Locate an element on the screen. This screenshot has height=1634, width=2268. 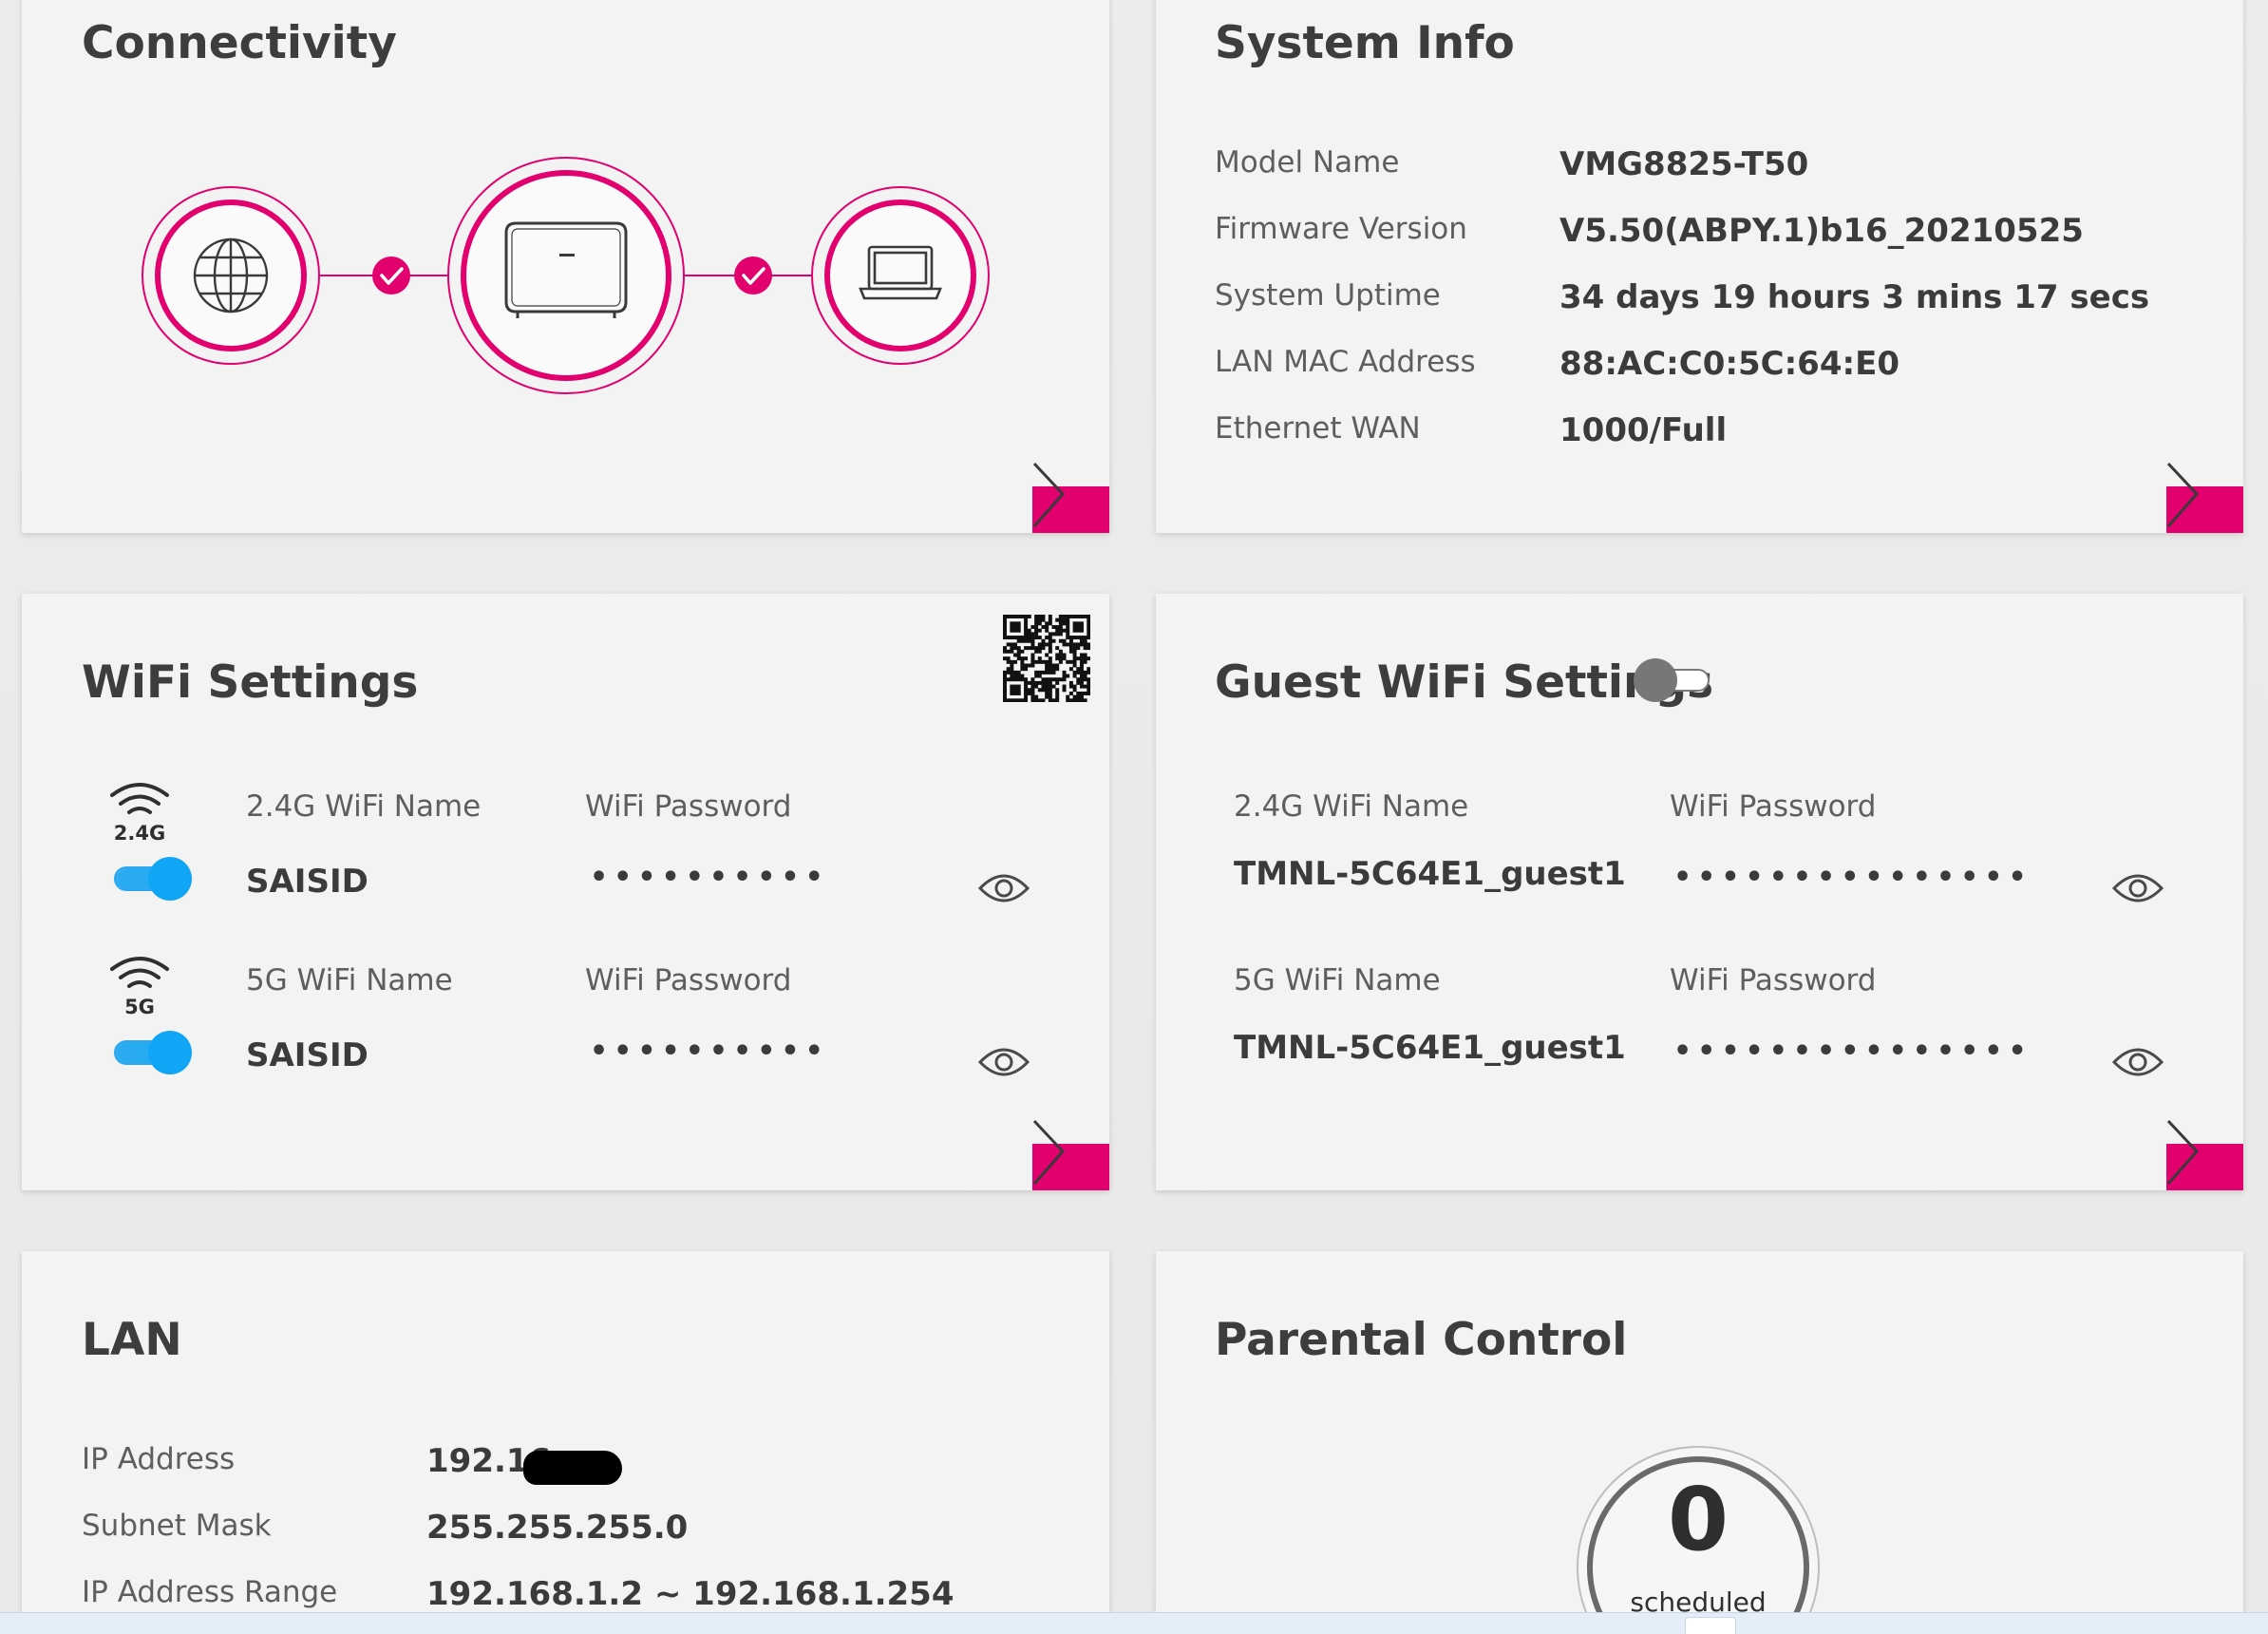
guest-24g-password-label: WiFi Password is located at coordinates (1774, 806).